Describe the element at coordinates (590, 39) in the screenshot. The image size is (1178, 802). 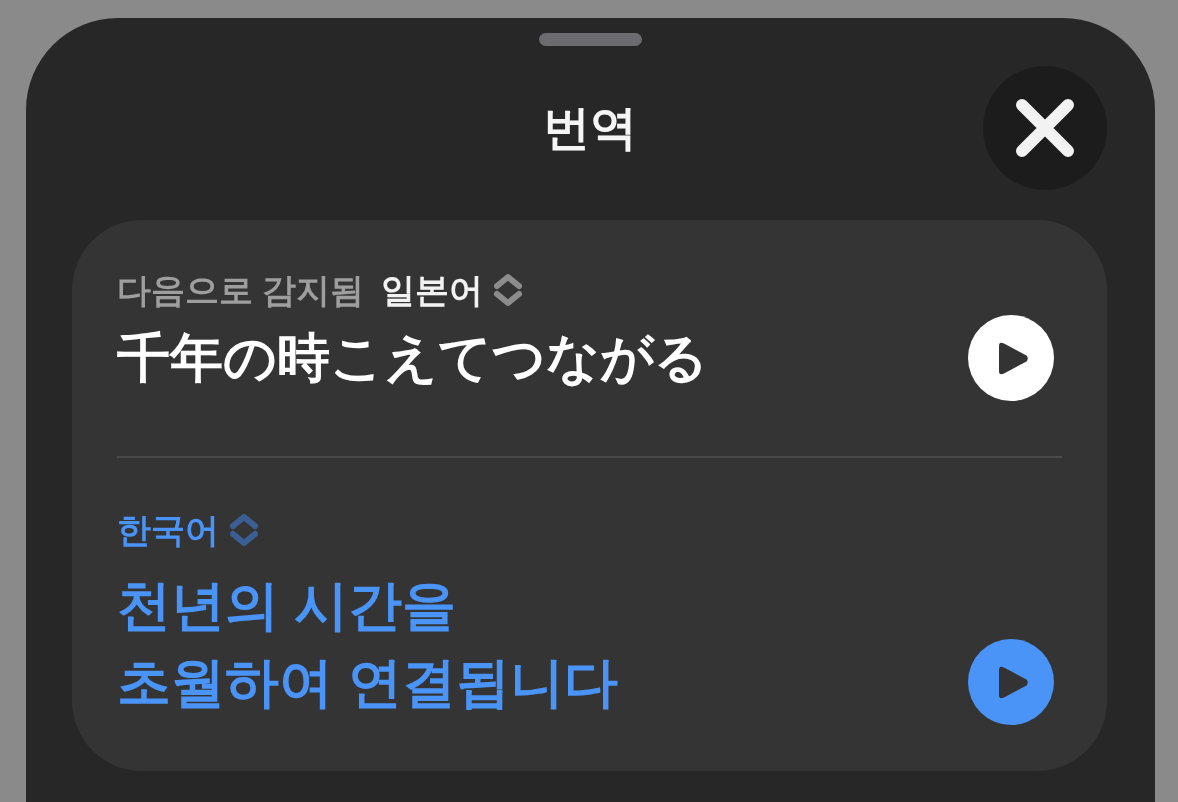
I see `drag-handle` at that location.